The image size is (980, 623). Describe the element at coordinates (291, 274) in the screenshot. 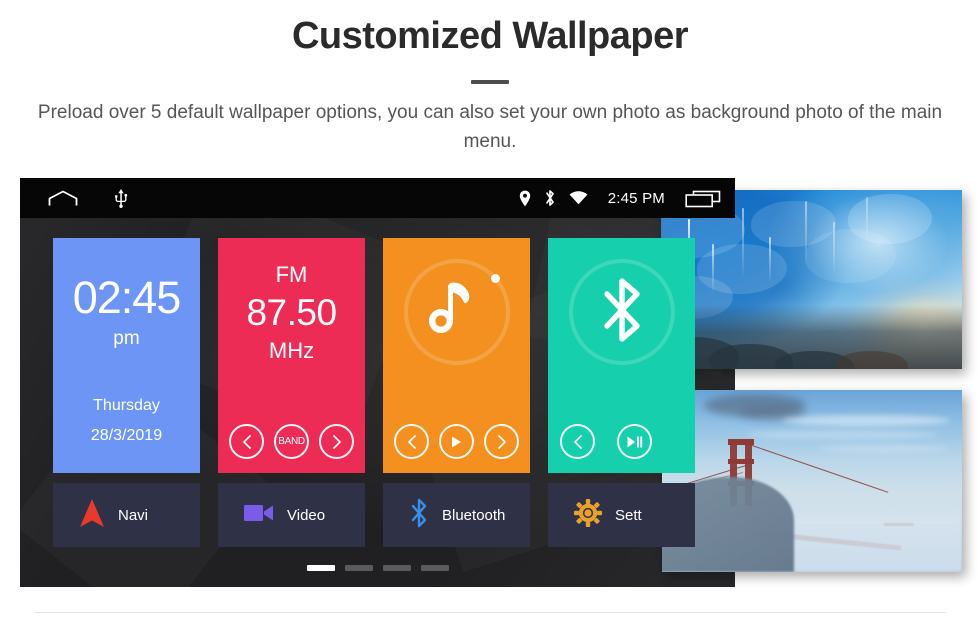

I see `radio-band-label: FM` at that location.